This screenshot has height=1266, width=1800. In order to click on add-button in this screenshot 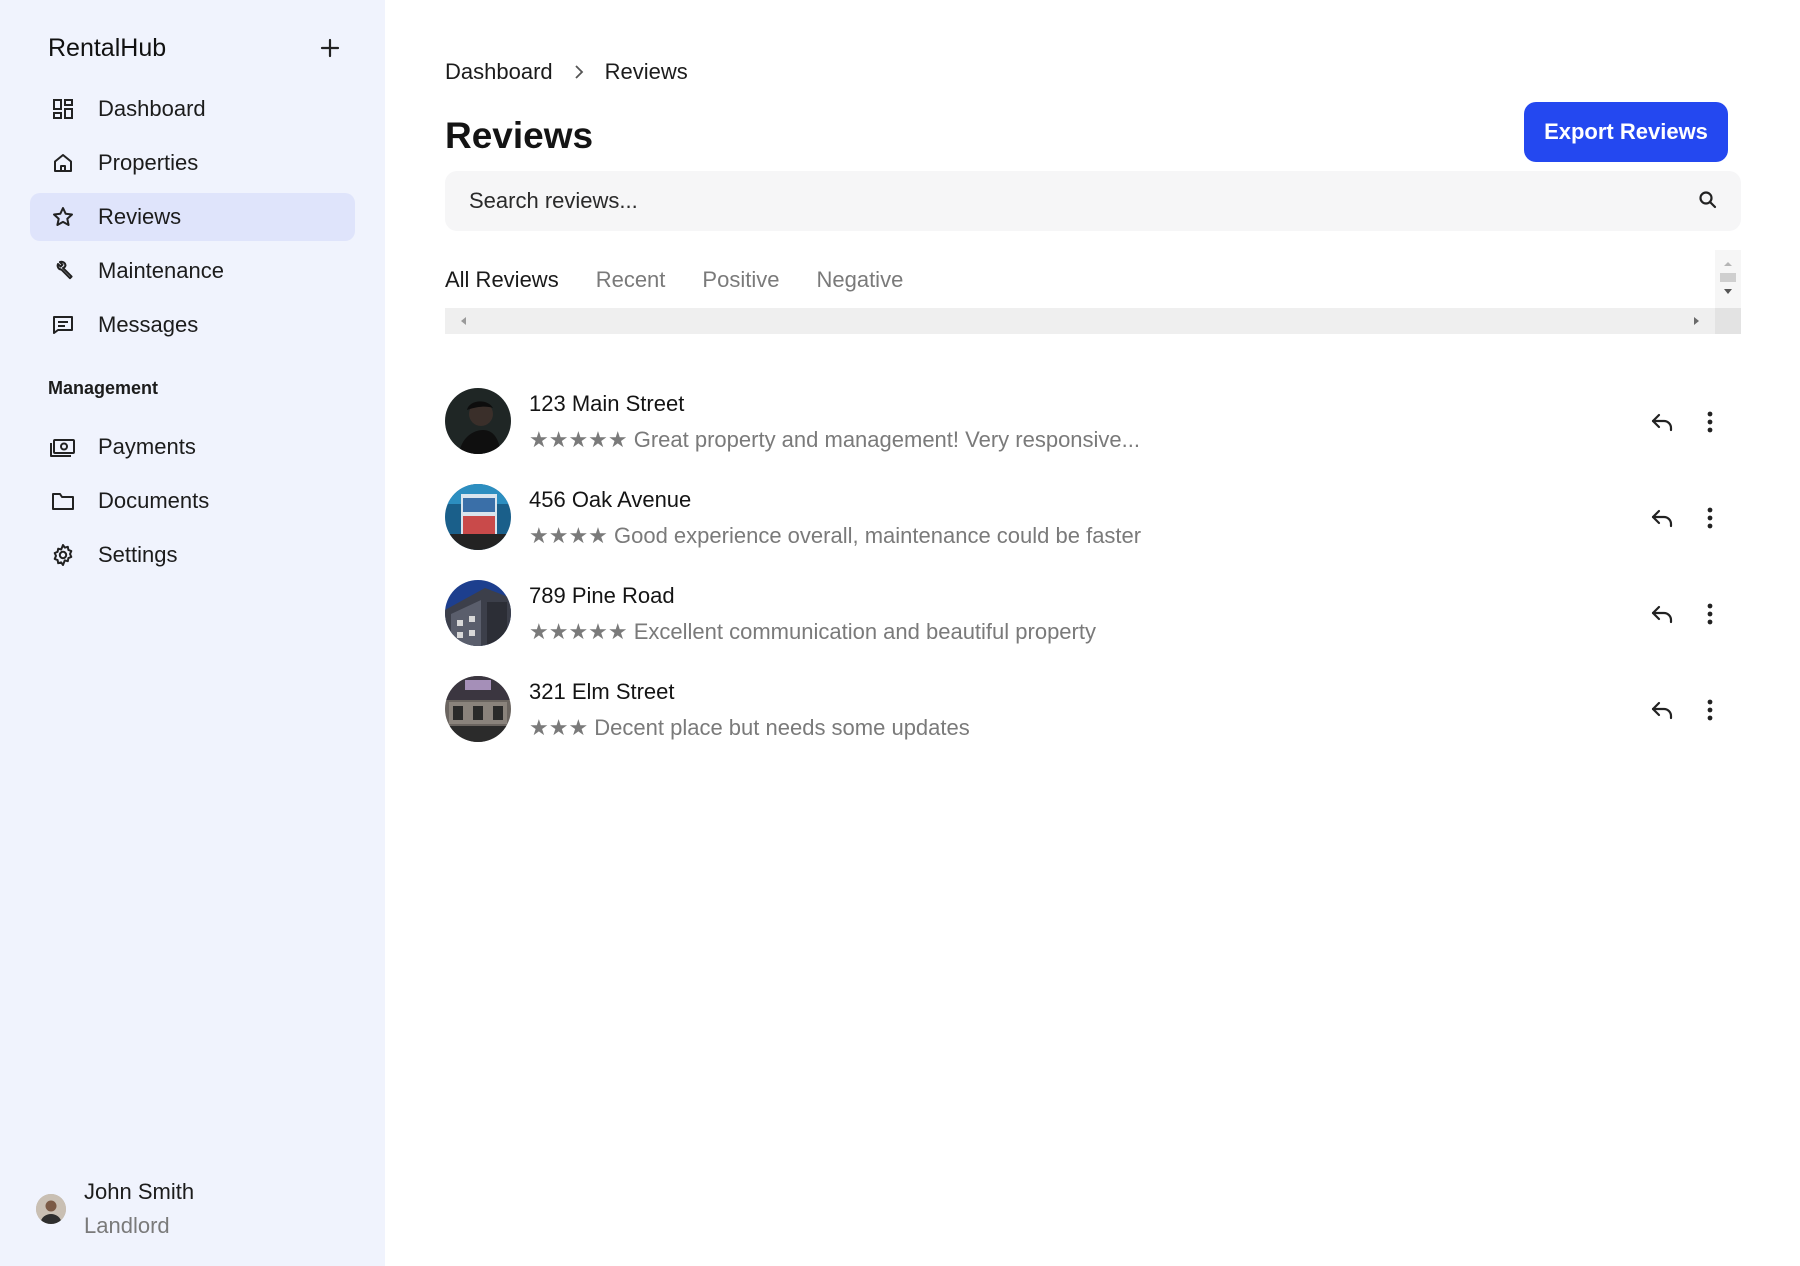, I will do `click(330, 48)`.